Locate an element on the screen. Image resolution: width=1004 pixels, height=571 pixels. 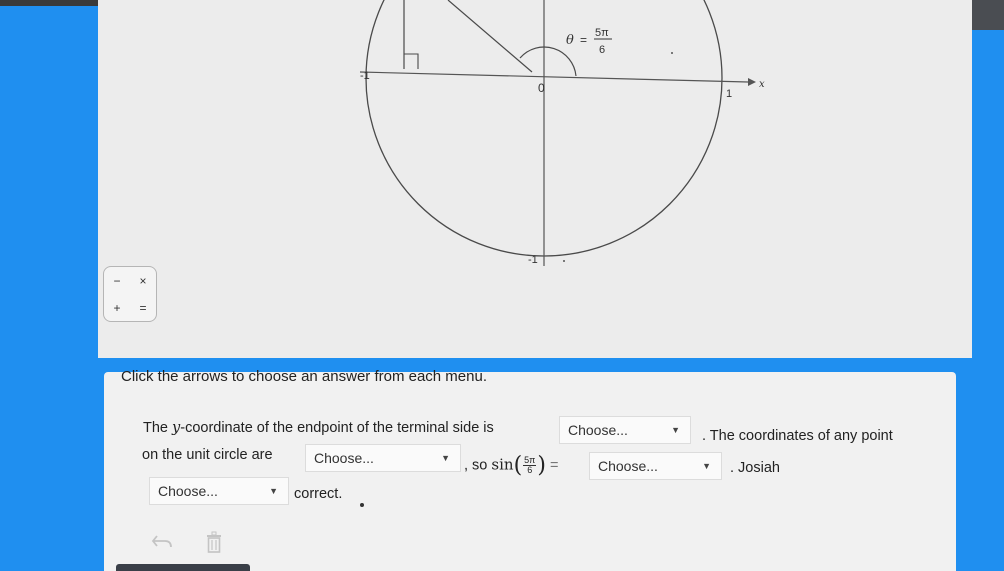
sin-denominator: 6 is located at coordinates (530, 470).